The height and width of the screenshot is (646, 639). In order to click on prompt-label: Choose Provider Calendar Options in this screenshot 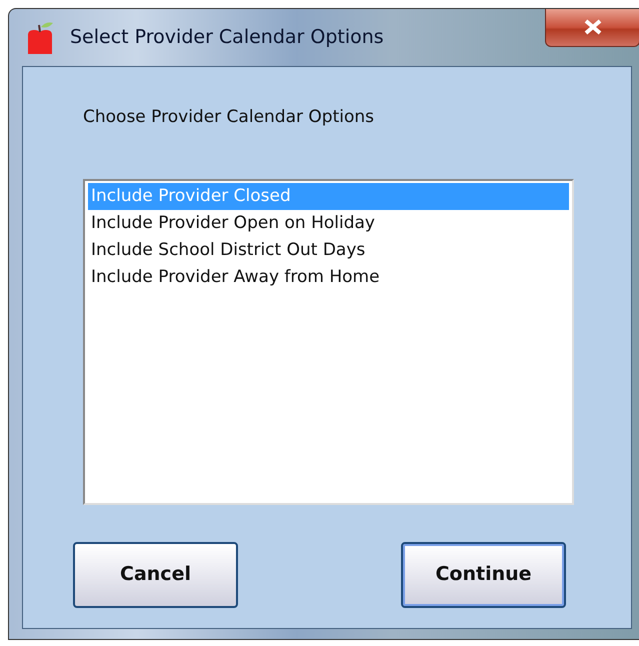, I will do `click(229, 117)`.